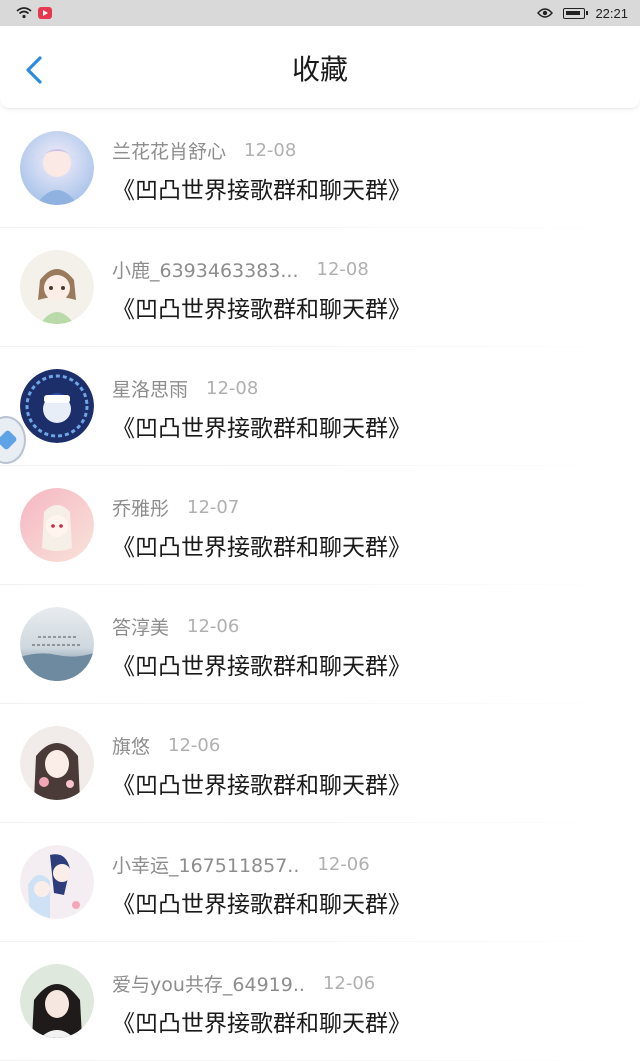 The height and width of the screenshot is (1061, 640). What do you see at coordinates (320, 287) in the screenshot?
I see `list-item: 小鹿_6393463383... 12-08 《凹凸世界接歌群和聊天群》` at bounding box center [320, 287].